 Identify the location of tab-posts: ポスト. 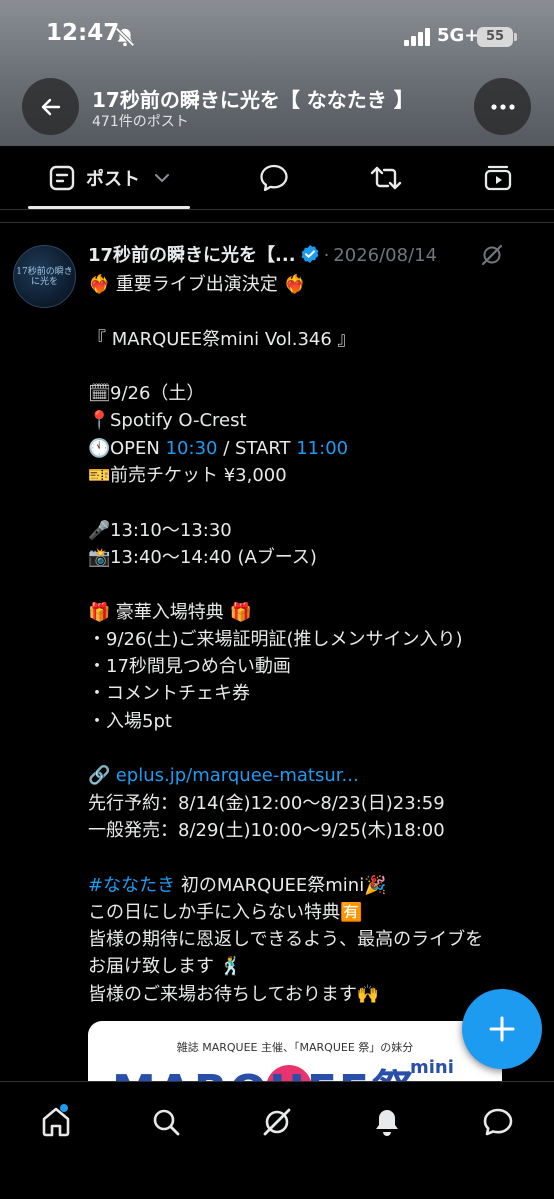
(109, 178).